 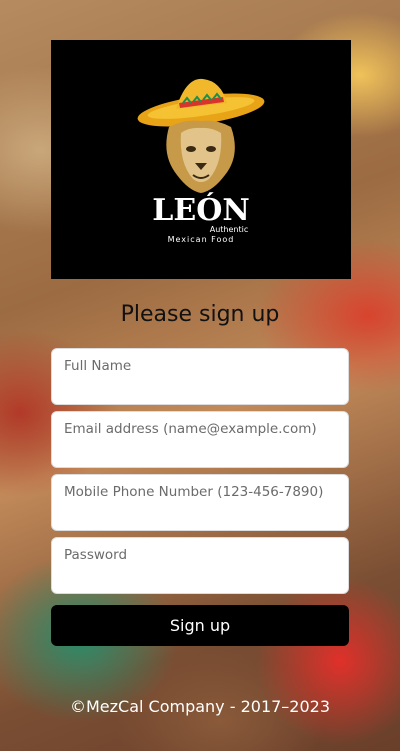 I want to click on page-title: Please sign up, so click(x=200, y=314).